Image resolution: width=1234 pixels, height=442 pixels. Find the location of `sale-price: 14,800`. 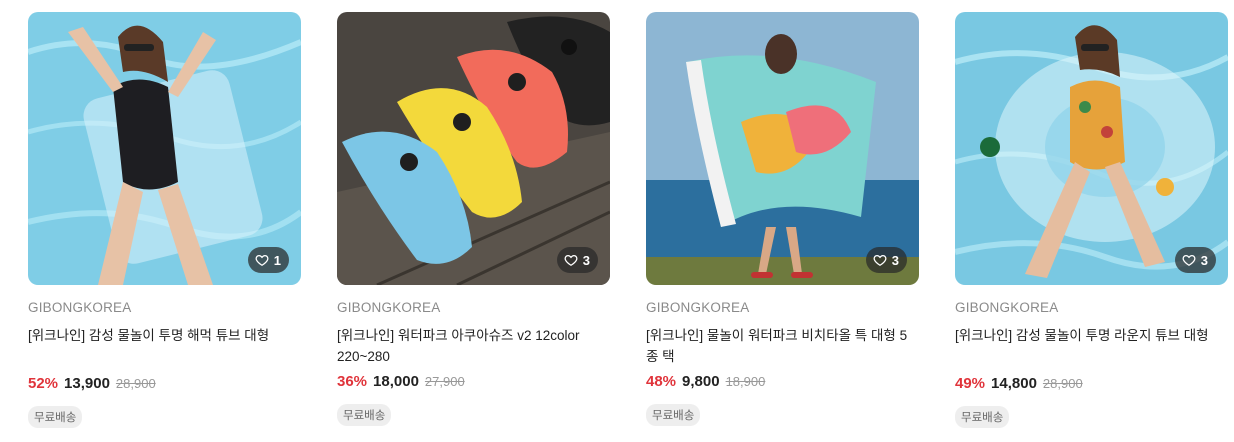

sale-price: 14,800 is located at coordinates (1014, 383).